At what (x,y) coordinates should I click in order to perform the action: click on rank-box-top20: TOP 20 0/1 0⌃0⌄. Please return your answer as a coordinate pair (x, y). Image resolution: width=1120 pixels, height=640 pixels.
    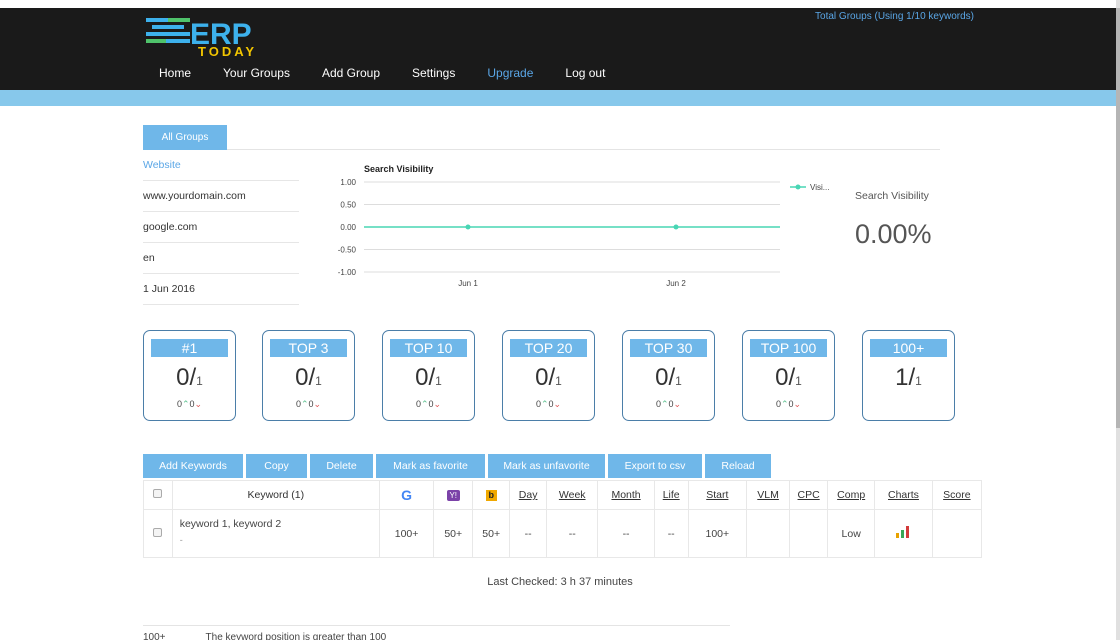
    Looking at the image, I should click on (548, 375).